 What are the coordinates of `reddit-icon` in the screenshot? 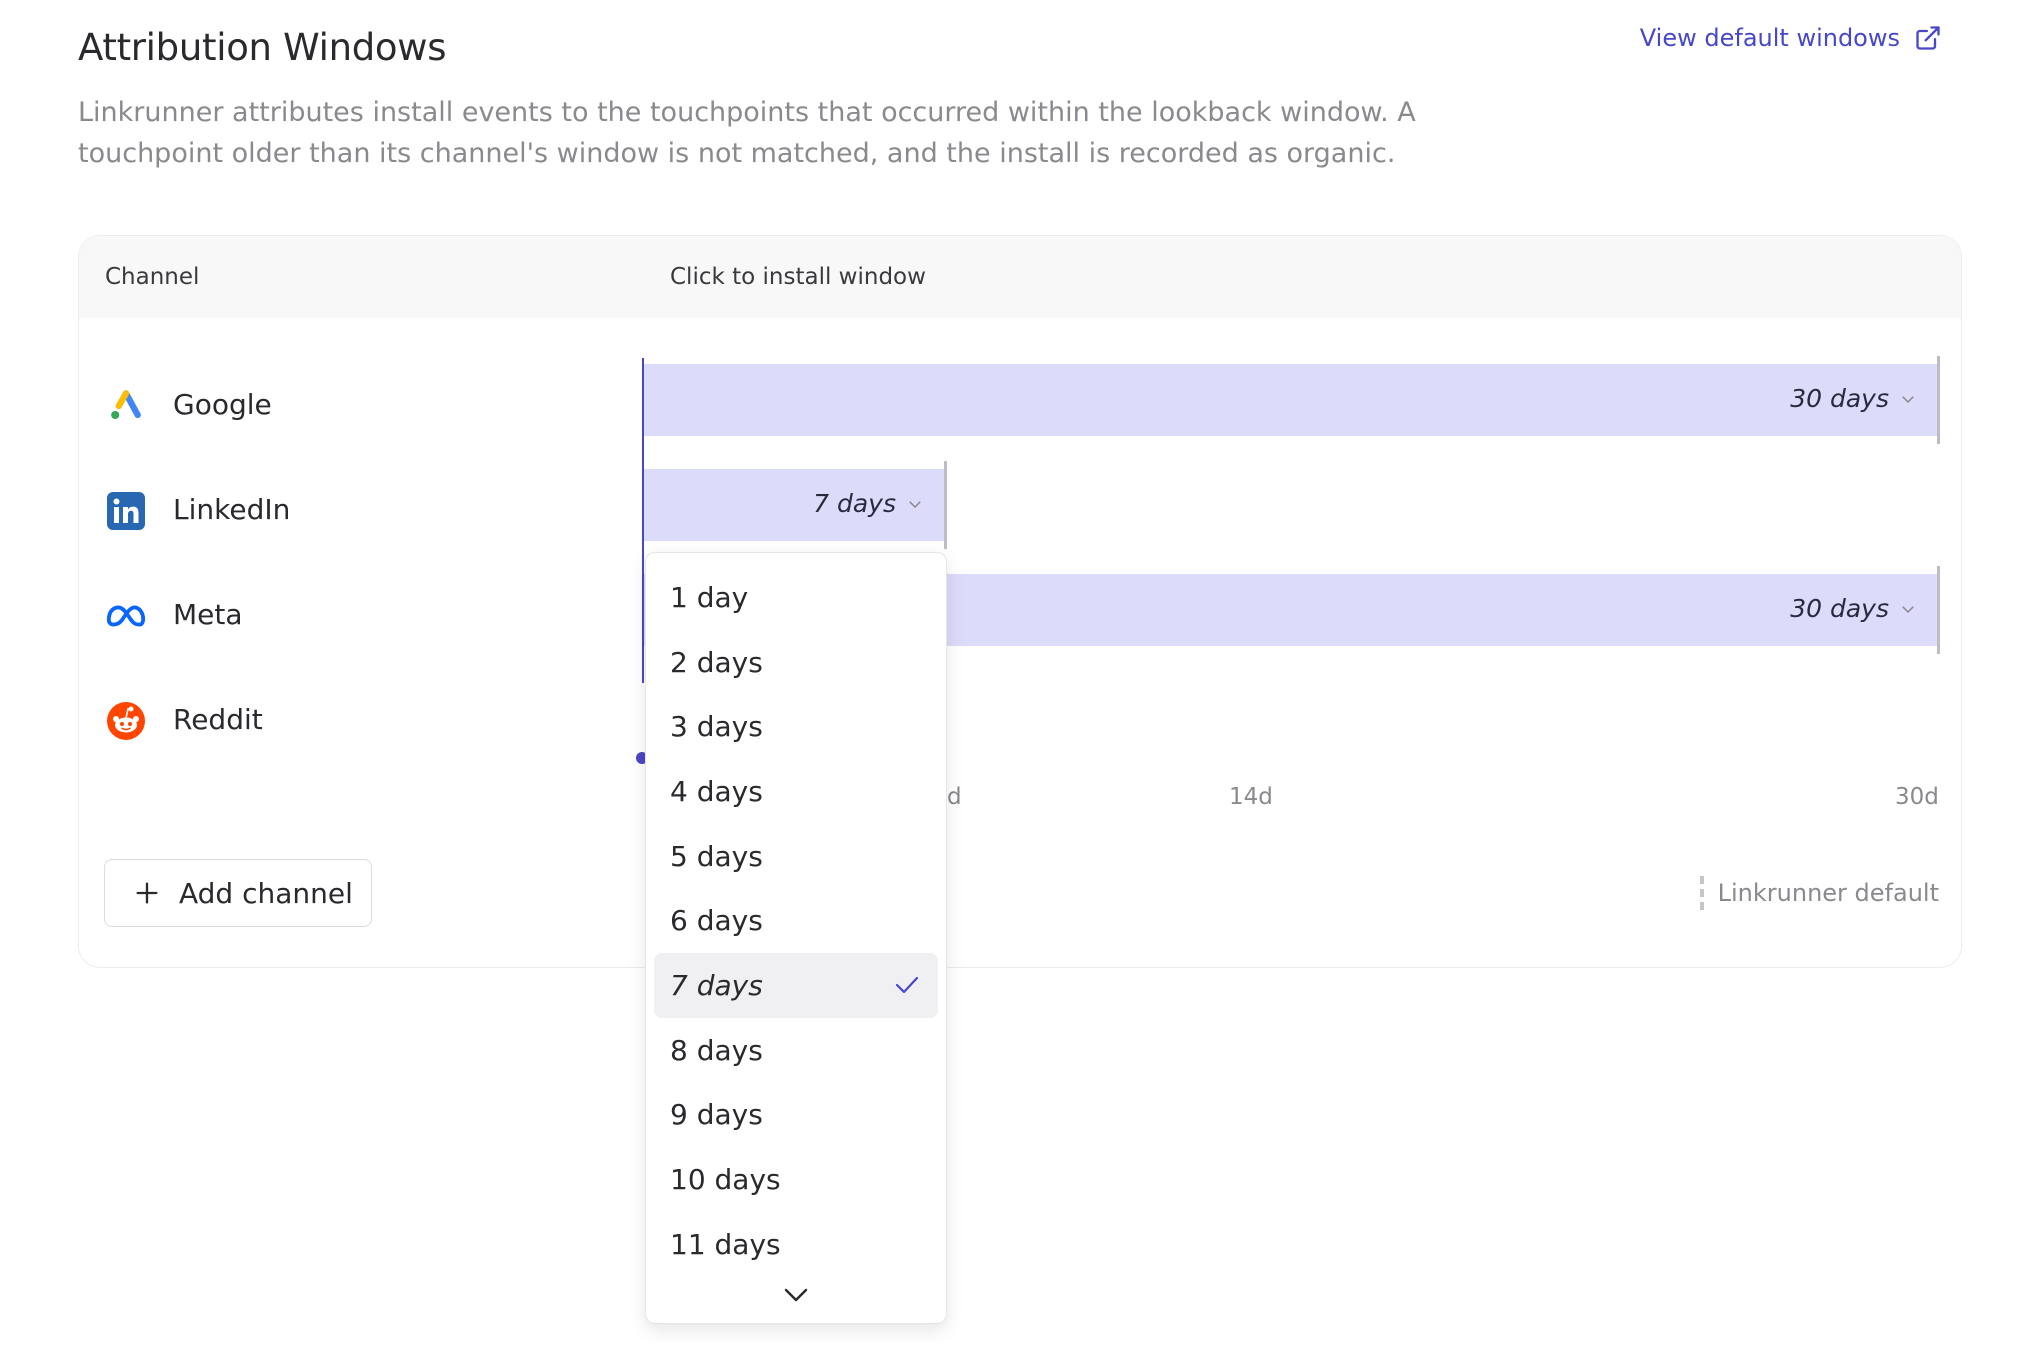 It's located at (126, 721).